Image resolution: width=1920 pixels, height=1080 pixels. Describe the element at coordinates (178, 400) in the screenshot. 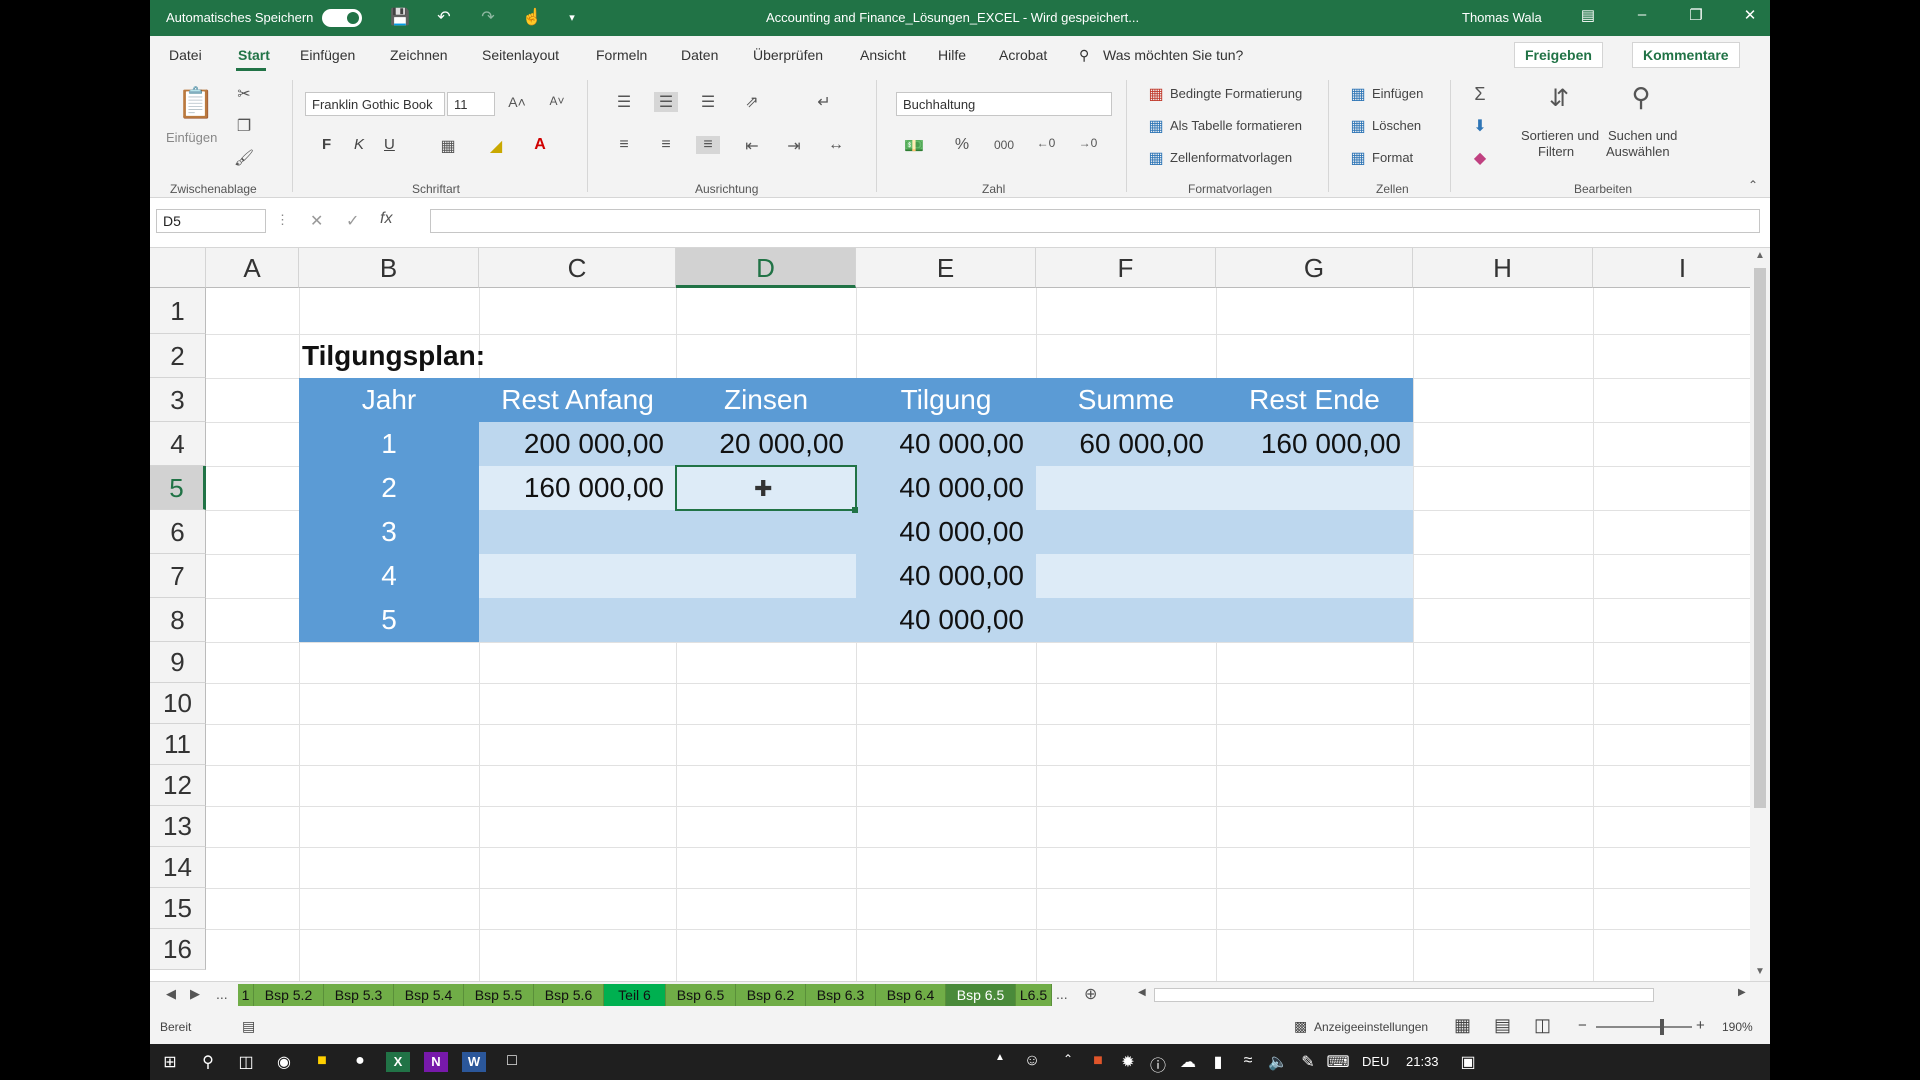

I see `row-header-3: 3` at that location.